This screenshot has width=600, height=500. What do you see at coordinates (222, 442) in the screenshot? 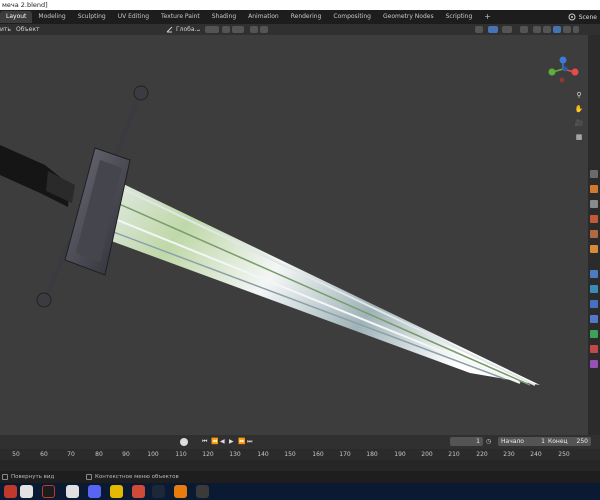
I see `play-reverse-button: ◀` at bounding box center [222, 442].